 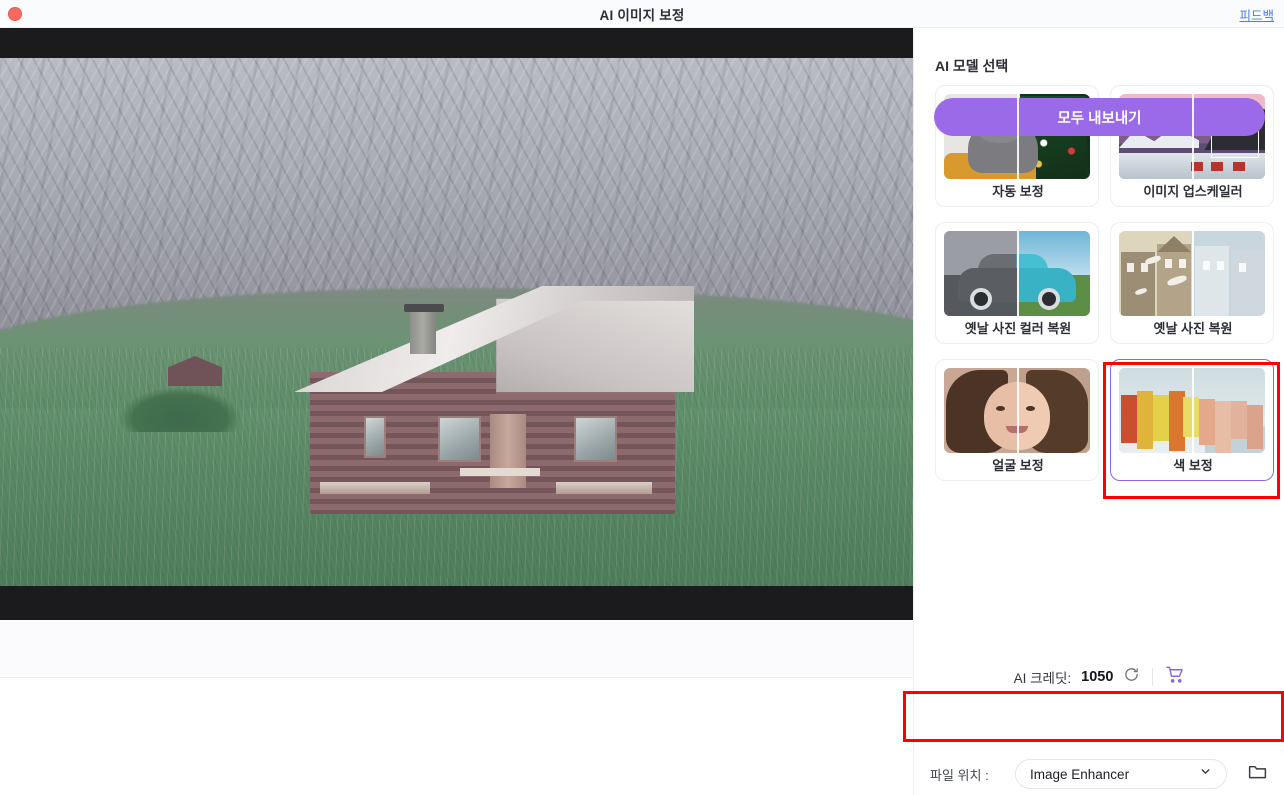 I want to click on feedback-link: 피드백, so click(x=1256, y=14).